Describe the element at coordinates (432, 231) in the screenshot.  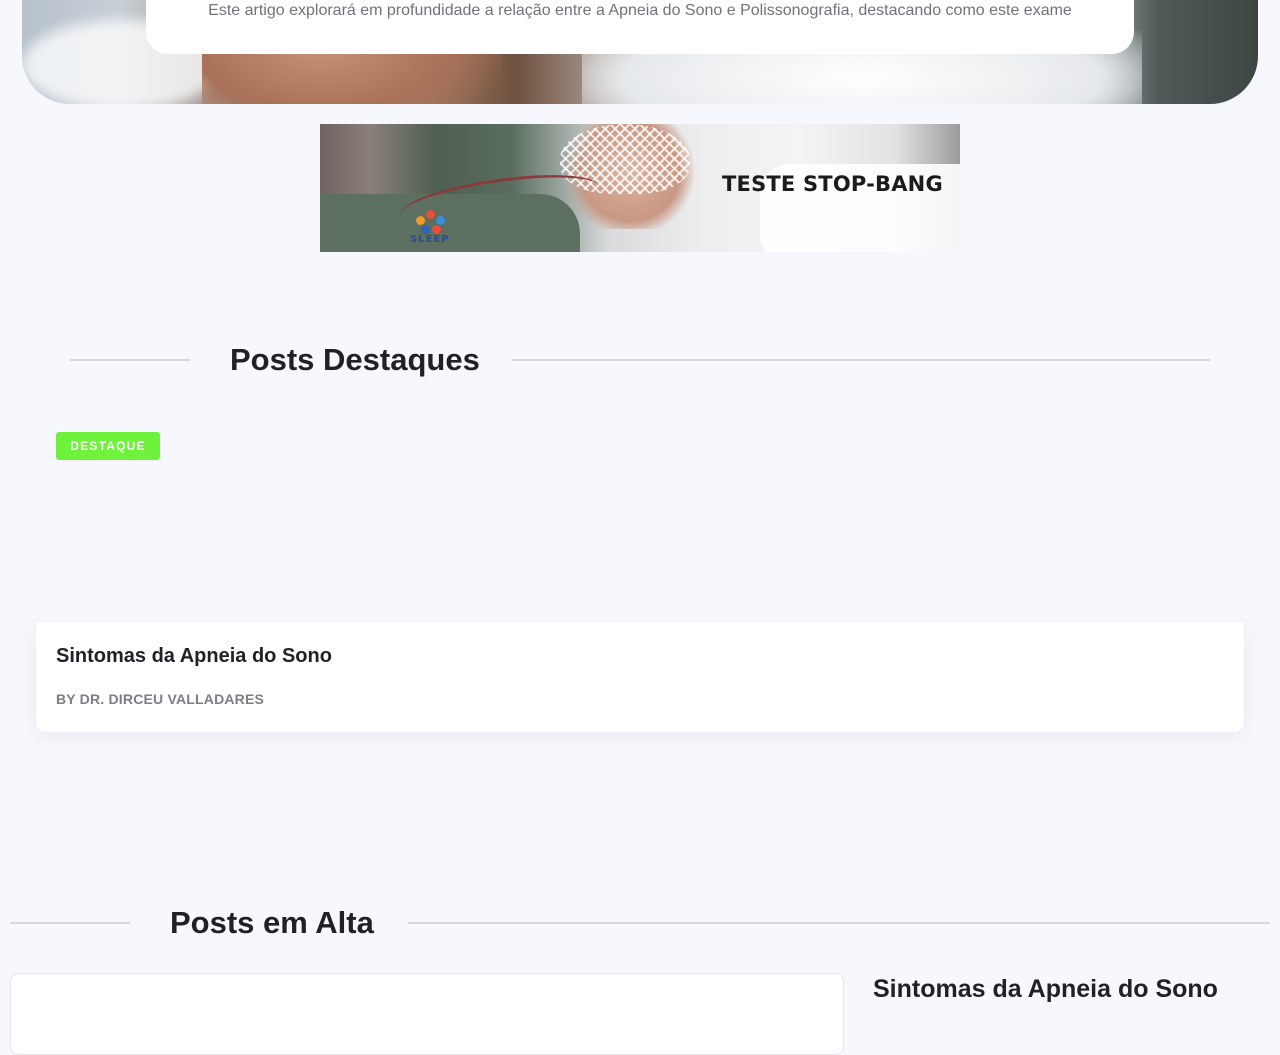
I see `sleep-logo-icon` at that location.